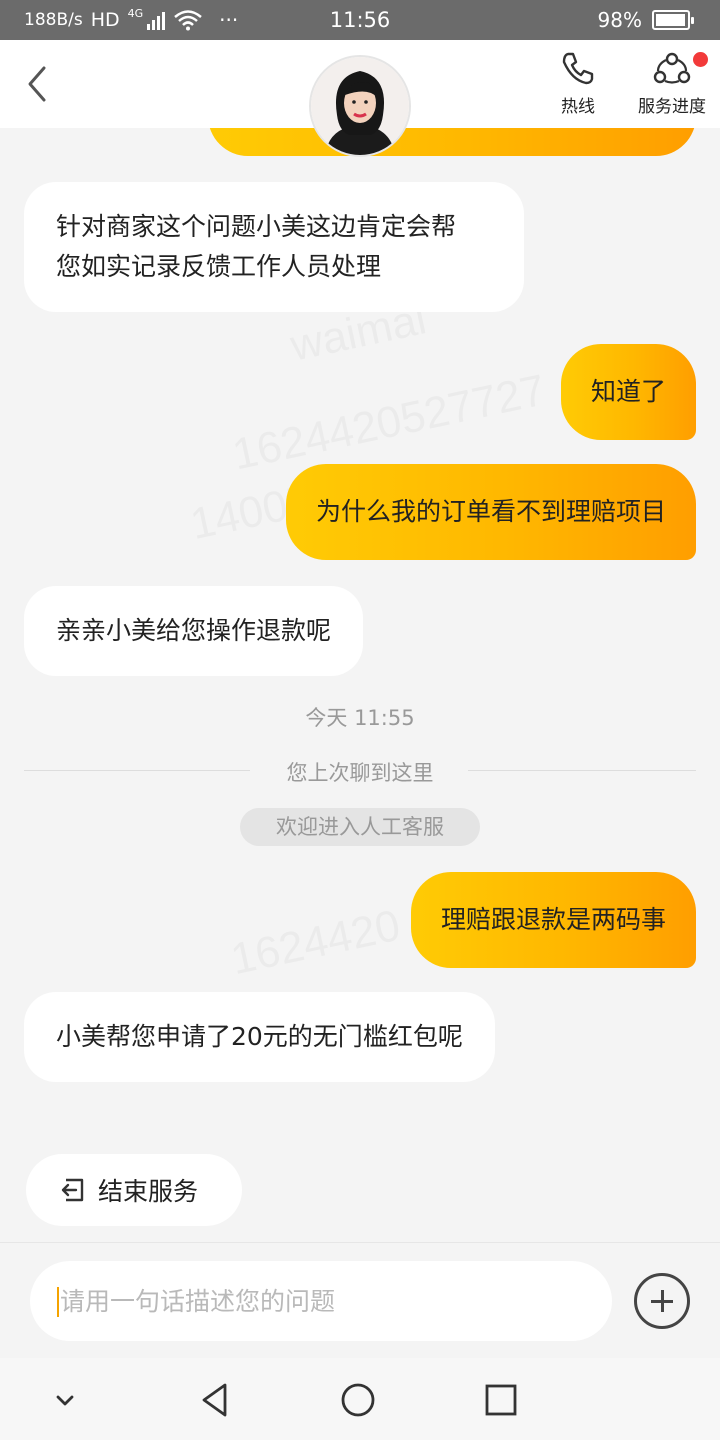 The height and width of the screenshot is (1440, 720). I want to click on recents-square-icon, so click(501, 1400).